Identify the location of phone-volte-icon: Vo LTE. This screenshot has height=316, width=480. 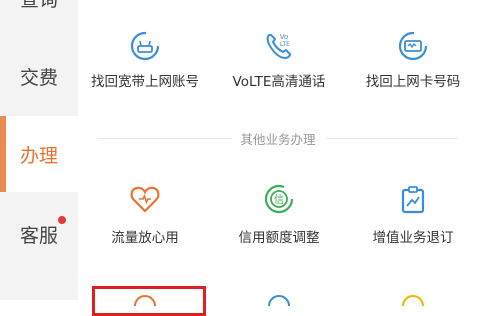
(279, 46).